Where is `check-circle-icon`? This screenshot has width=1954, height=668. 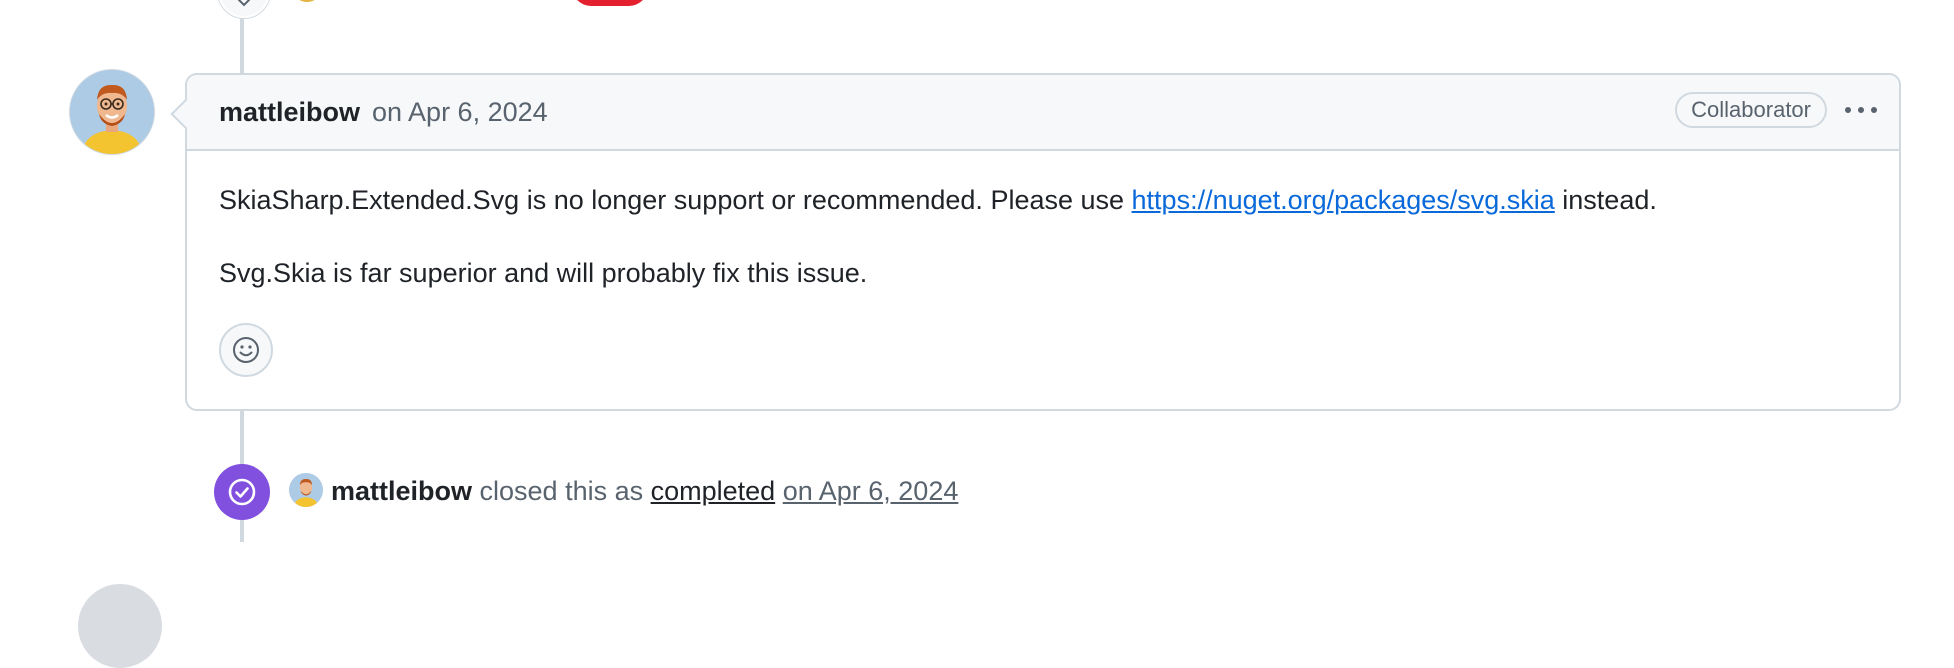
check-circle-icon is located at coordinates (242, 492).